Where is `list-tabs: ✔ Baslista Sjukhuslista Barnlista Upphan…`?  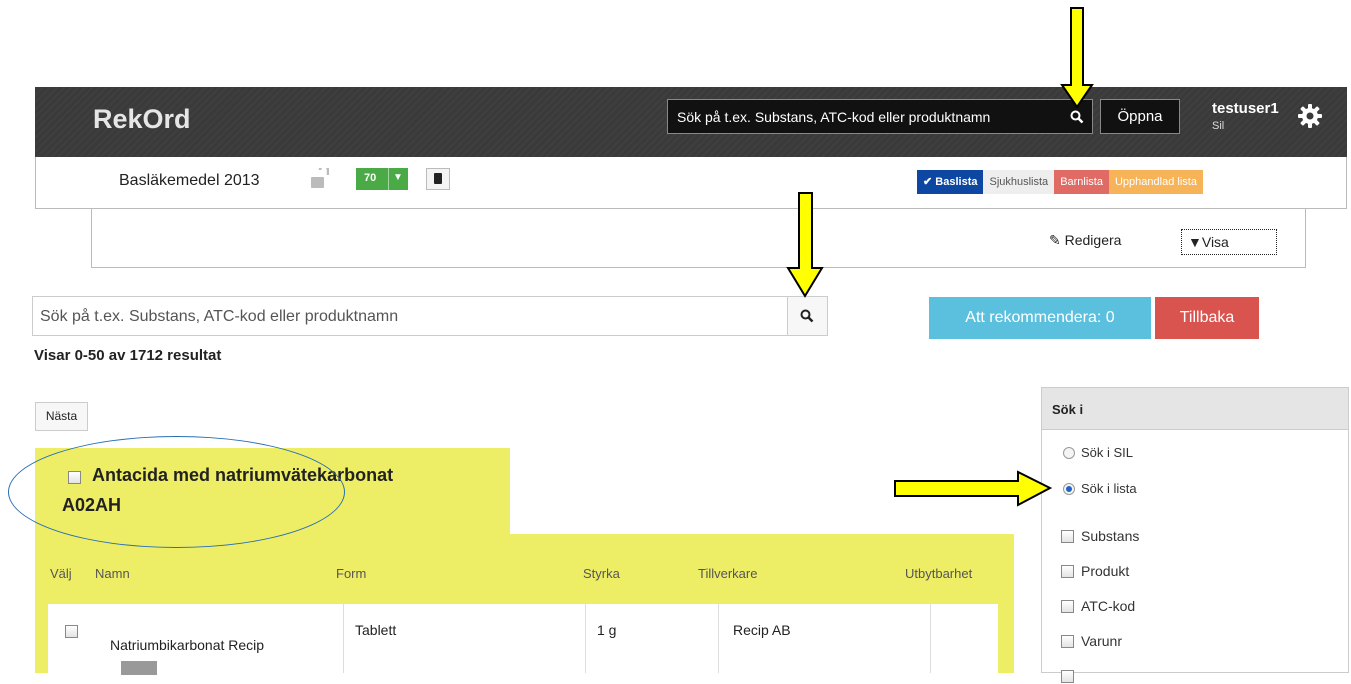 list-tabs: ✔ Baslista Sjukhuslista Barnlista Upphan… is located at coordinates (1060, 182).